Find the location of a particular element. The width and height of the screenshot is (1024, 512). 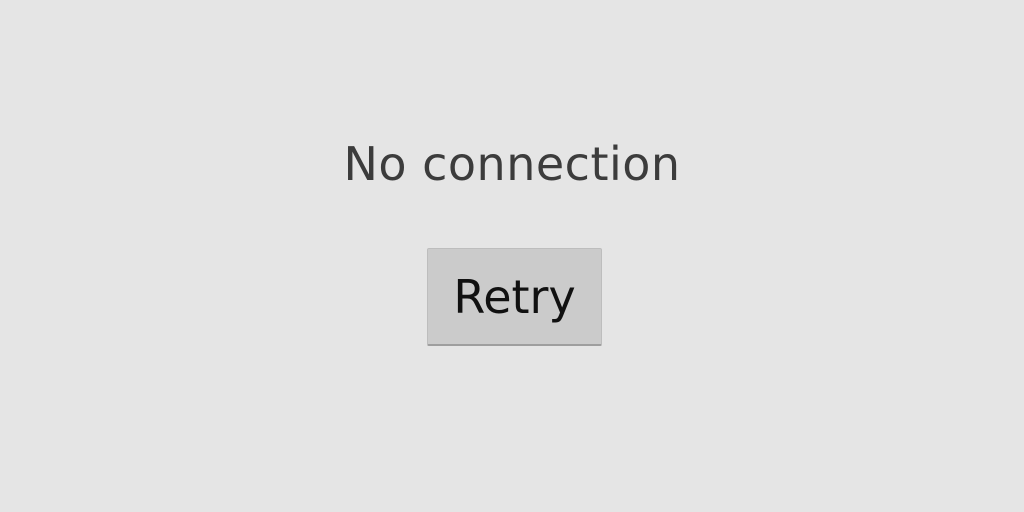

connection-error-message: No connection is located at coordinates (512, 164).